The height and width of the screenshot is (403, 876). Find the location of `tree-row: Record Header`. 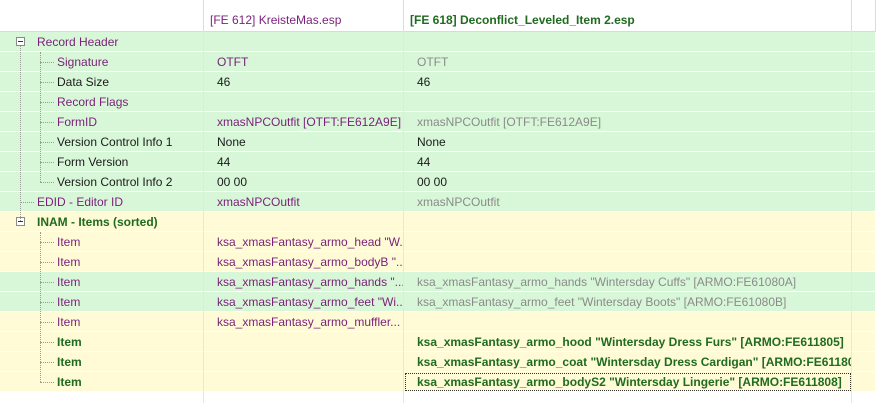

tree-row: Record Header is located at coordinates (438, 42).